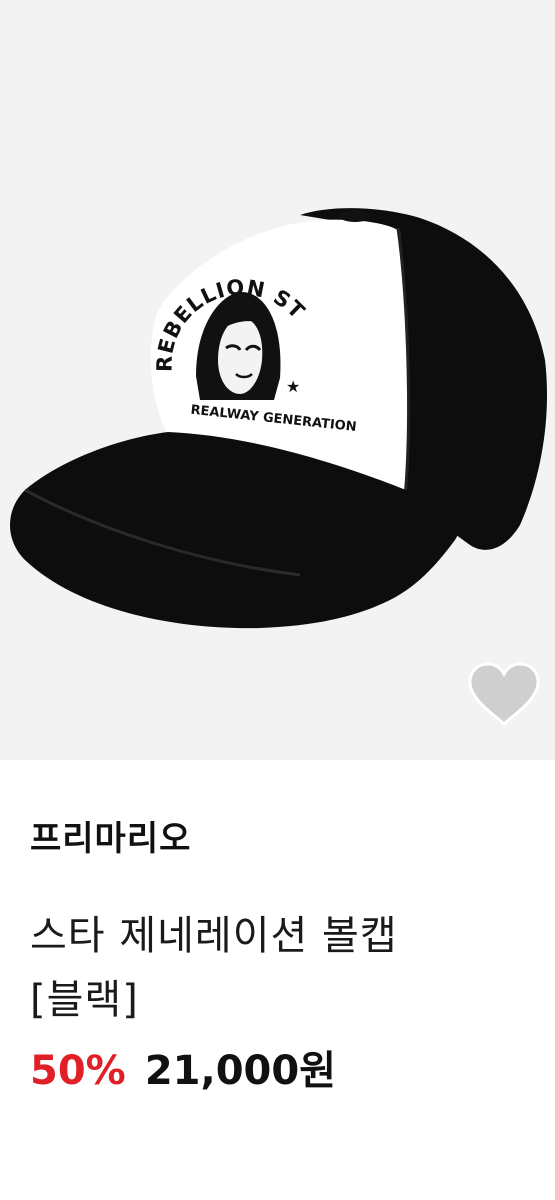 This screenshot has height=1200, width=555. Describe the element at coordinates (280, 839) in the screenshot. I see `brand-name: 프리마리오` at that location.